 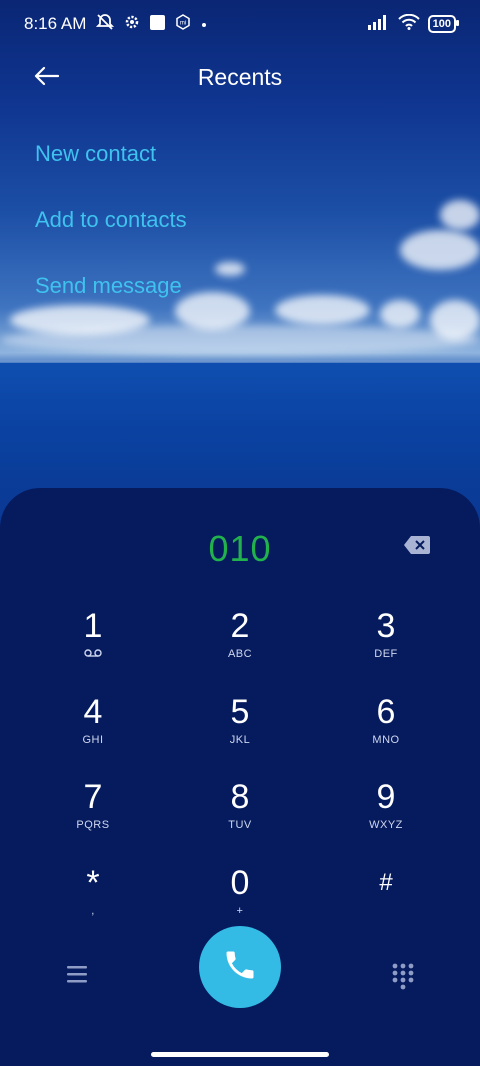 What do you see at coordinates (386, 911) in the screenshot?
I see `key-letters` at bounding box center [386, 911].